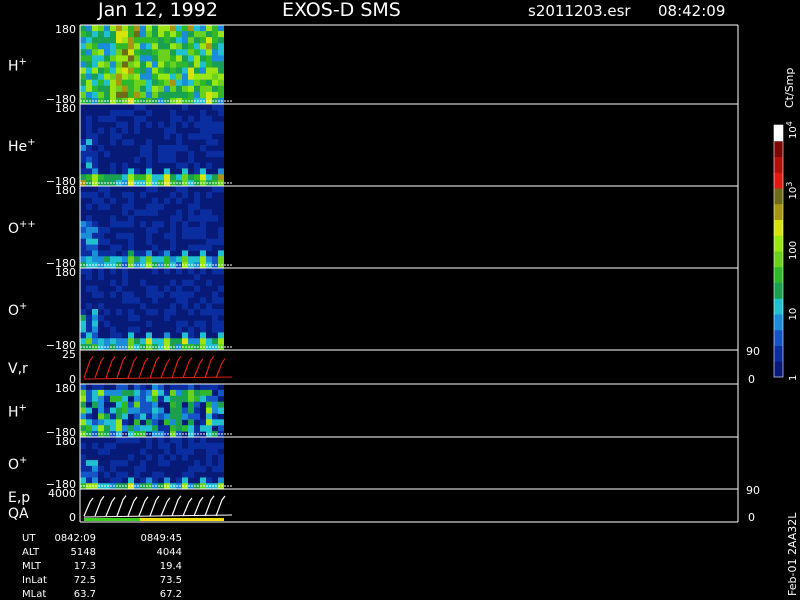 The height and width of the screenshot is (600, 800). Describe the element at coordinates (778, 196) in the screenshot. I see `colorbar-swatch` at that location.